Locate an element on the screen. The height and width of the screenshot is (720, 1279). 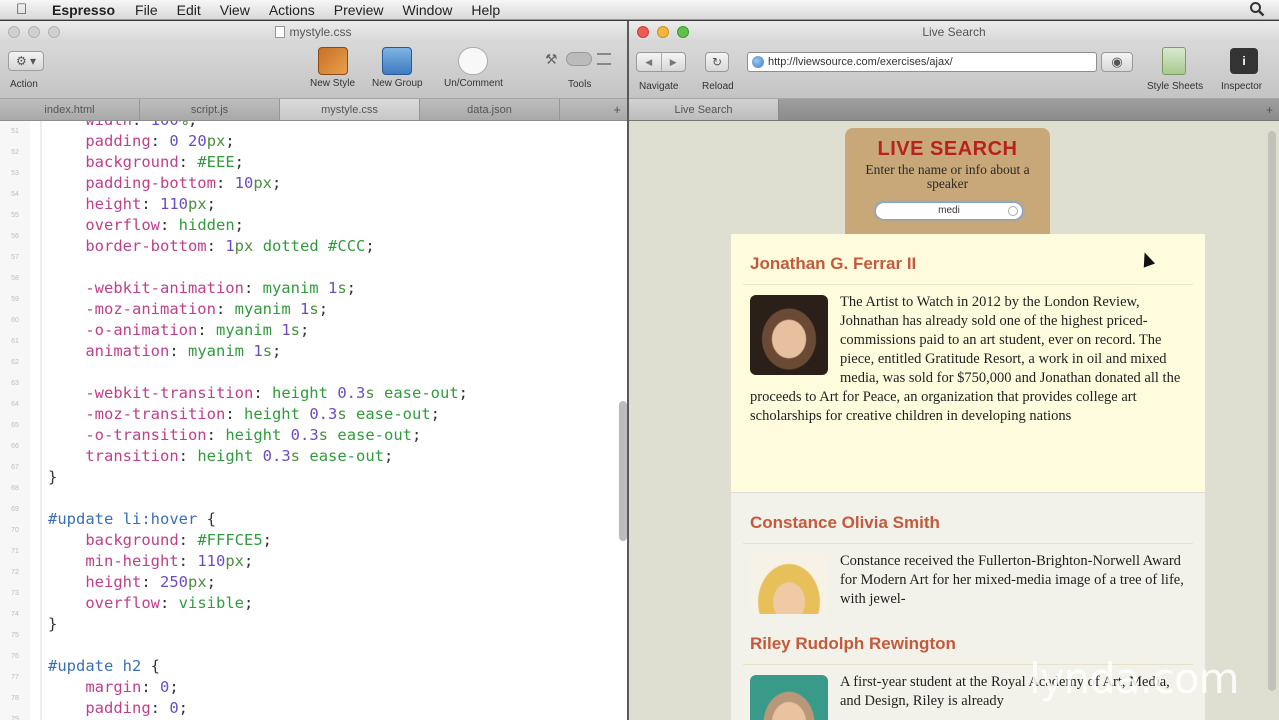
menu-help: Help is located at coordinates (485, 10).